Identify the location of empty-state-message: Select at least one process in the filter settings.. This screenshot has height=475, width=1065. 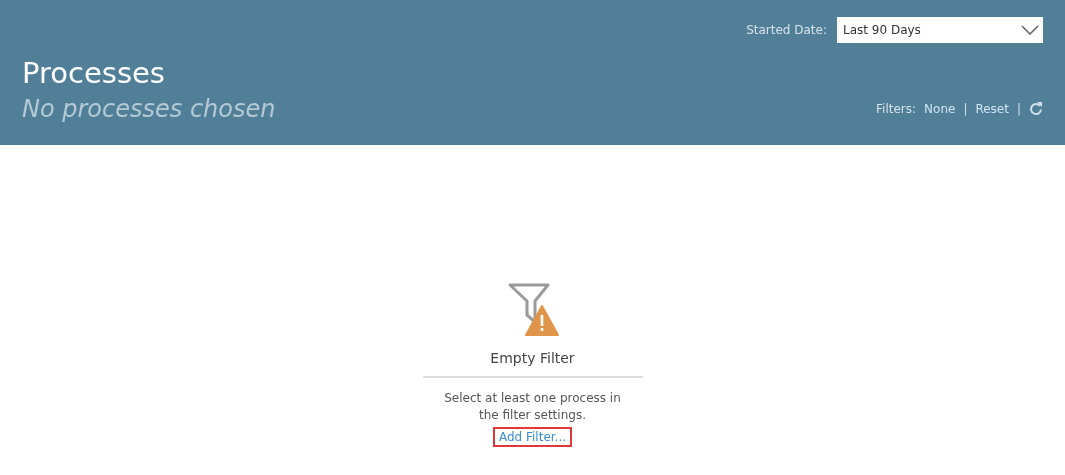
(532, 407).